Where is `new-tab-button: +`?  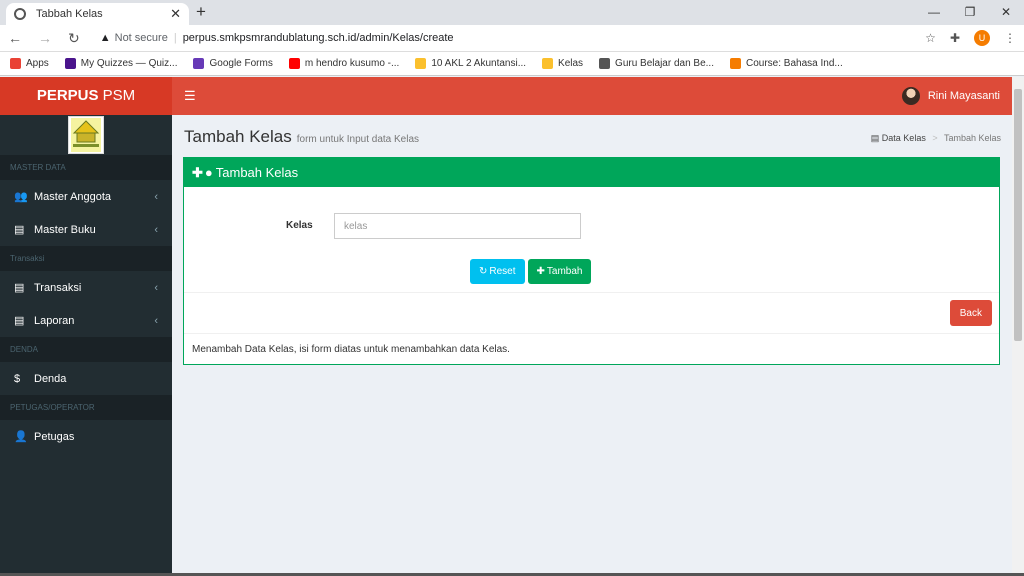 new-tab-button: + is located at coordinates (201, 12).